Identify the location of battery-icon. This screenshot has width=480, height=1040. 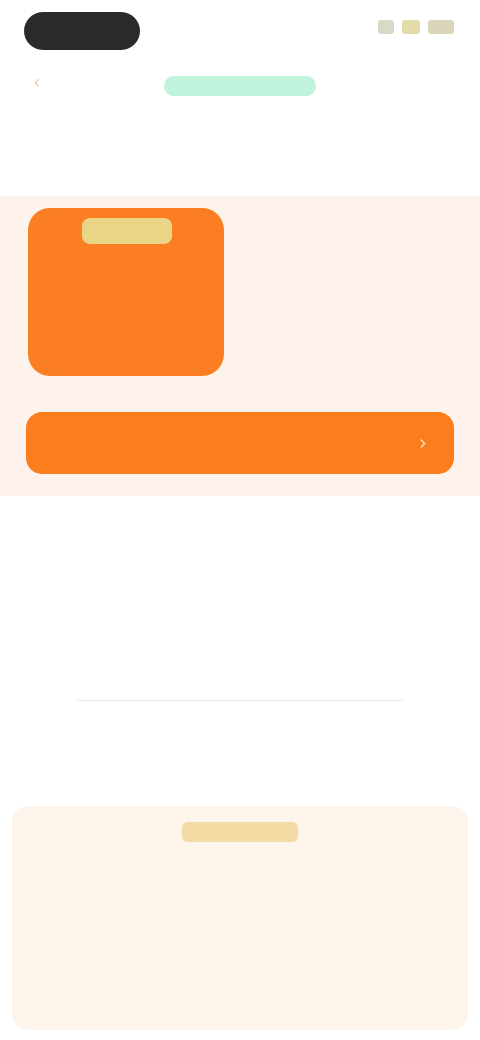
(441, 27).